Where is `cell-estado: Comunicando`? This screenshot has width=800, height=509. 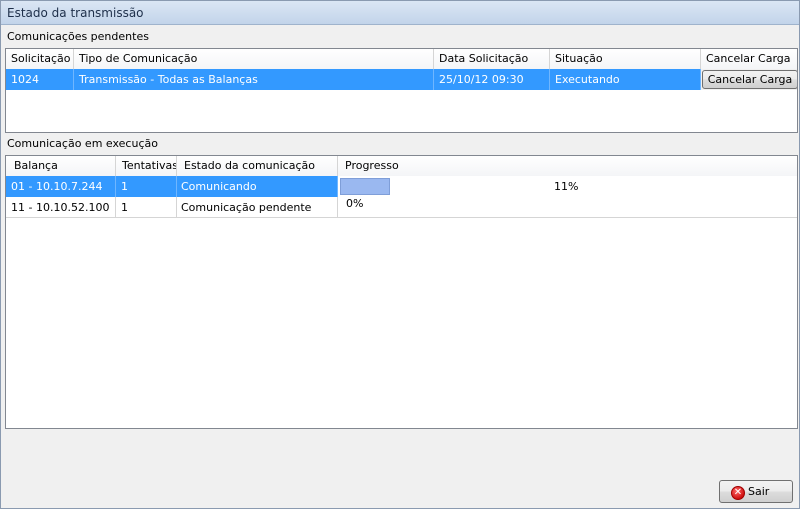 cell-estado: Comunicando is located at coordinates (257, 186).